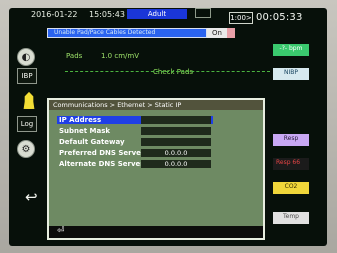 The image size is (337, 253). Describe the element at coordinates (102, 153) in the screenshot. I see `preferred-dns-label: Preferred DNS Server` at that location.